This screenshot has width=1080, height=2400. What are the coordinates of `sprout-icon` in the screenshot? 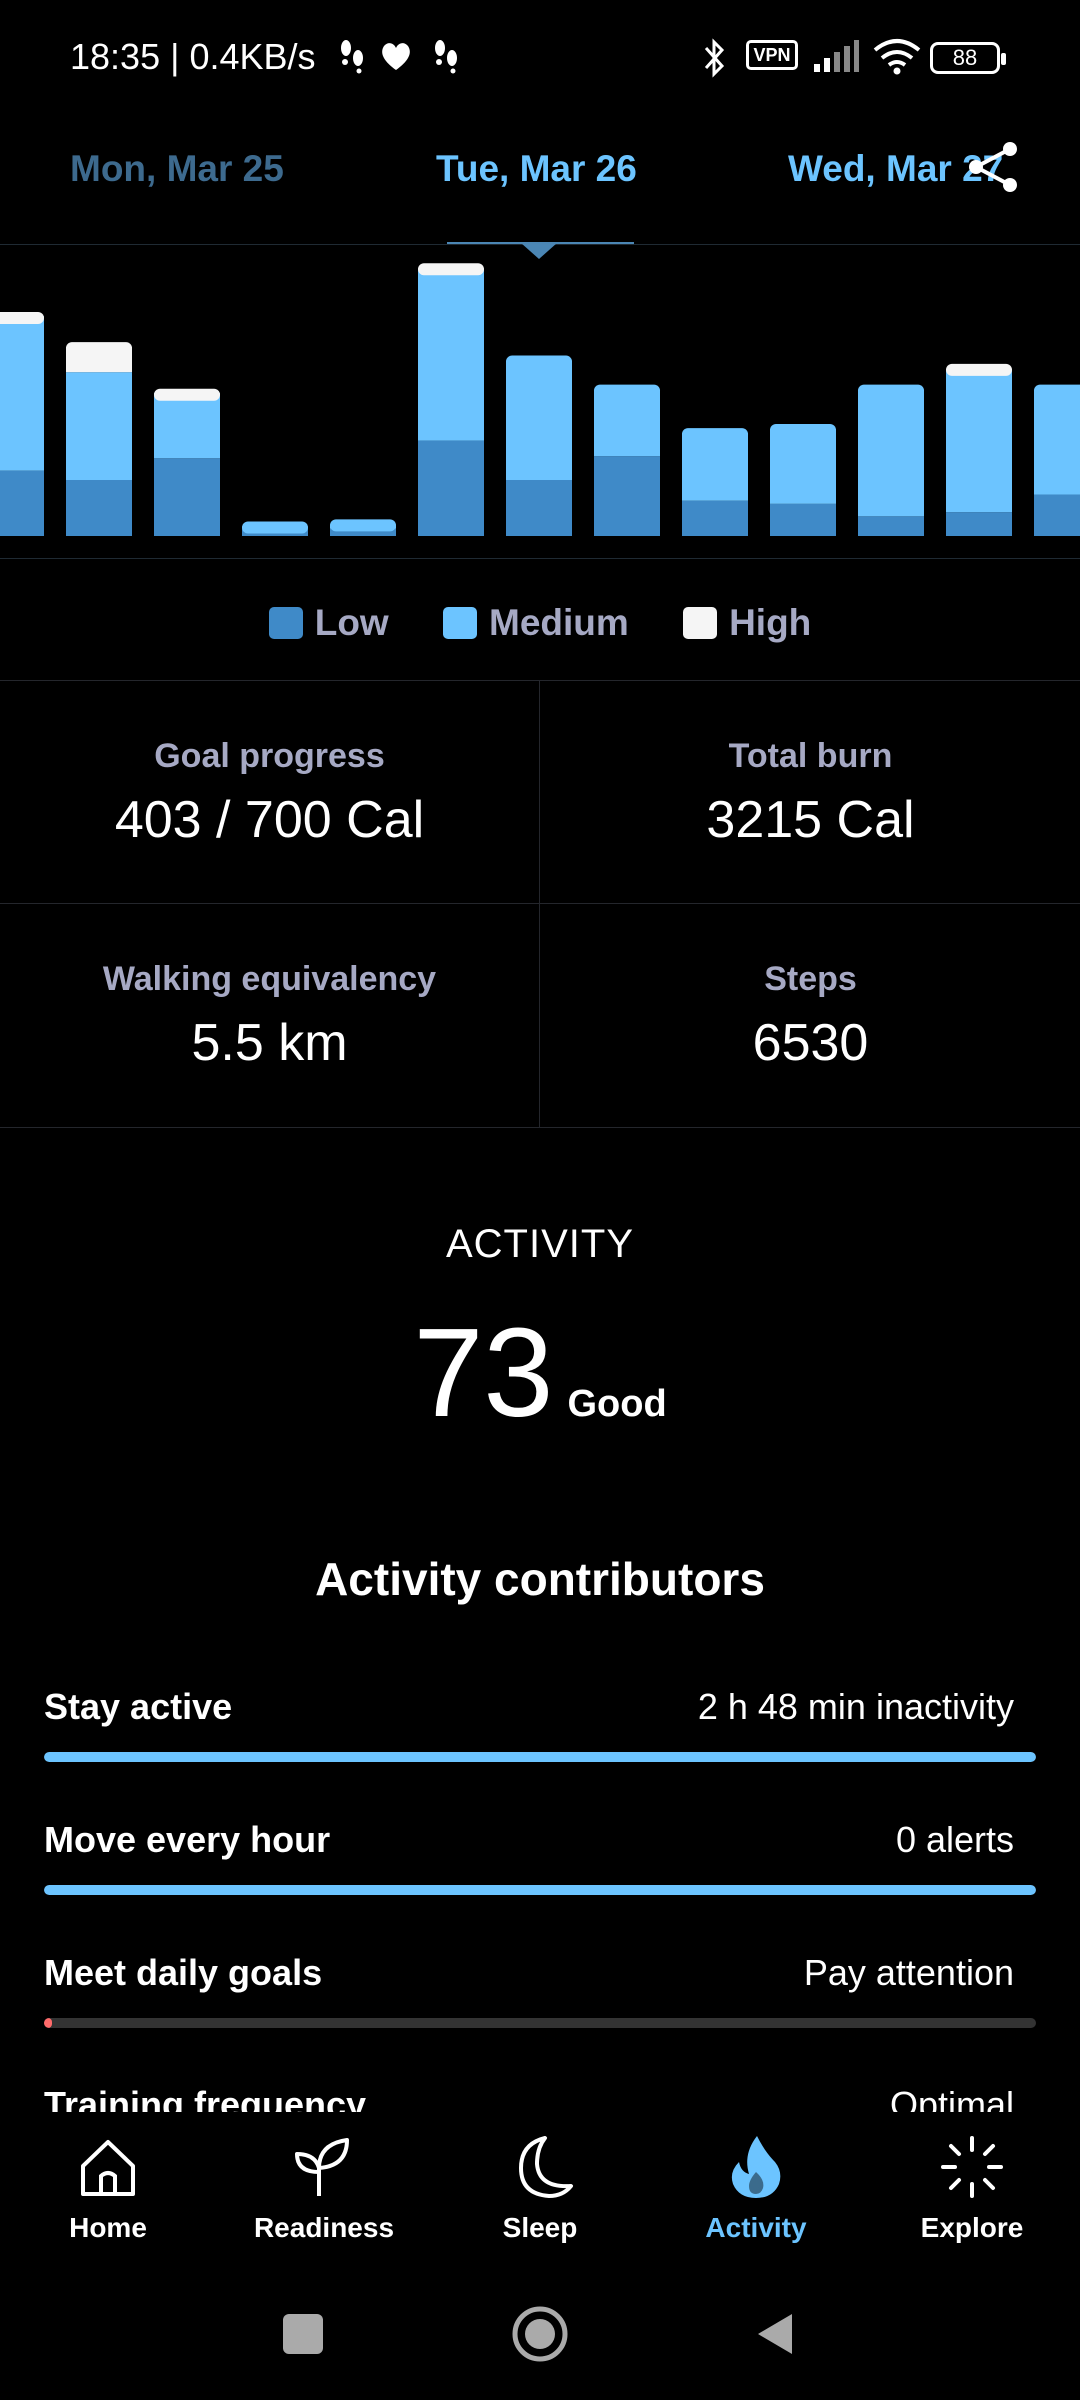 It's located at (322, 2167).